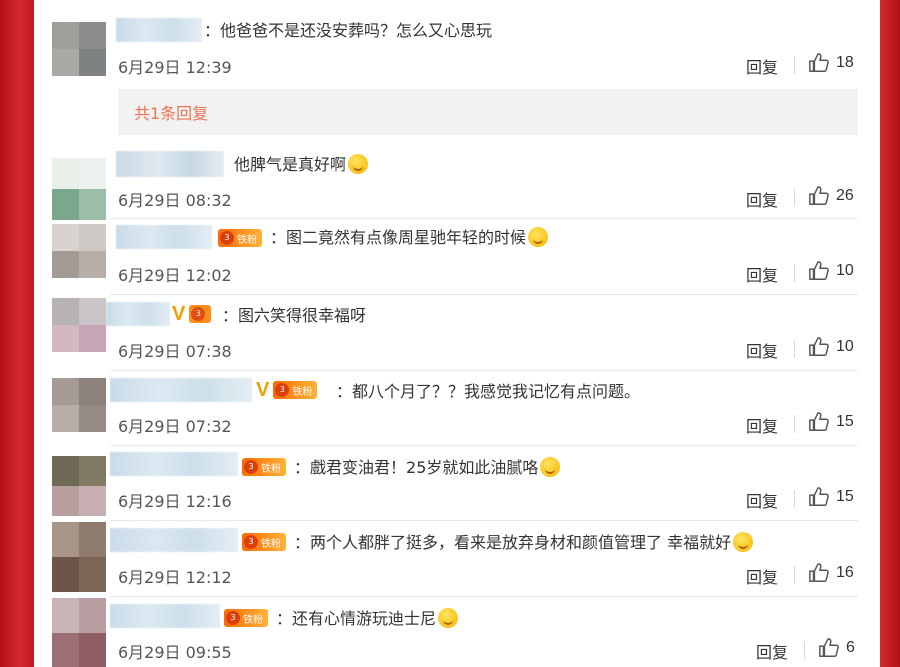 The width and height of the screenshot is (900, 667). I want to click on like-count: 18, so click(845, 62).